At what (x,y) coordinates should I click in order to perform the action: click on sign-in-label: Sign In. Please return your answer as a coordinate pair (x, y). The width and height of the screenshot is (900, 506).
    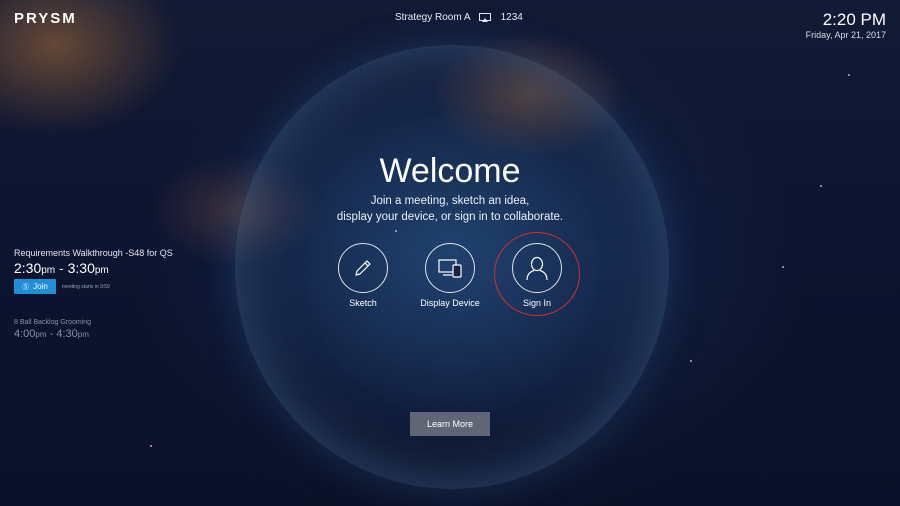
    Looking at the image, I should click on (537, 303).